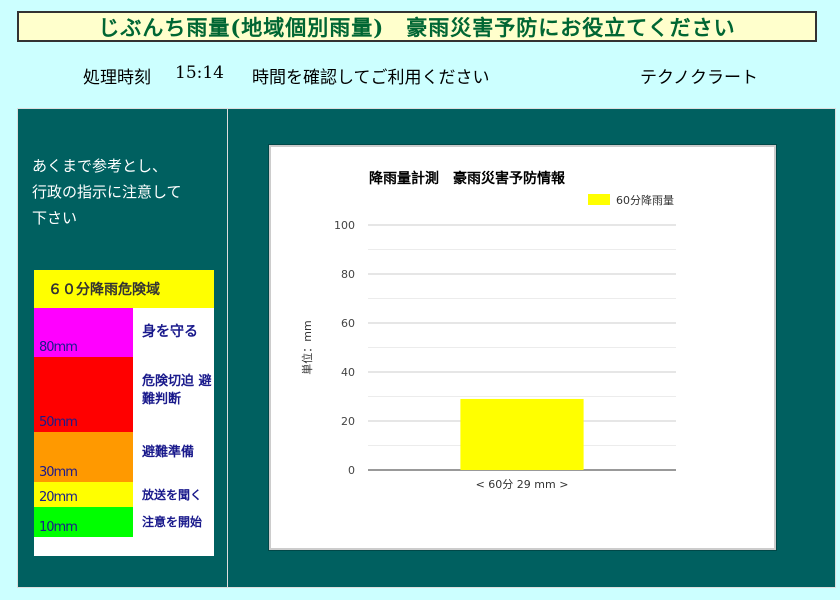  What do you see at coordinates (58, 497) in the screenshot?
I see `legend-mm: 20mm` at bounding box center [58, 497].